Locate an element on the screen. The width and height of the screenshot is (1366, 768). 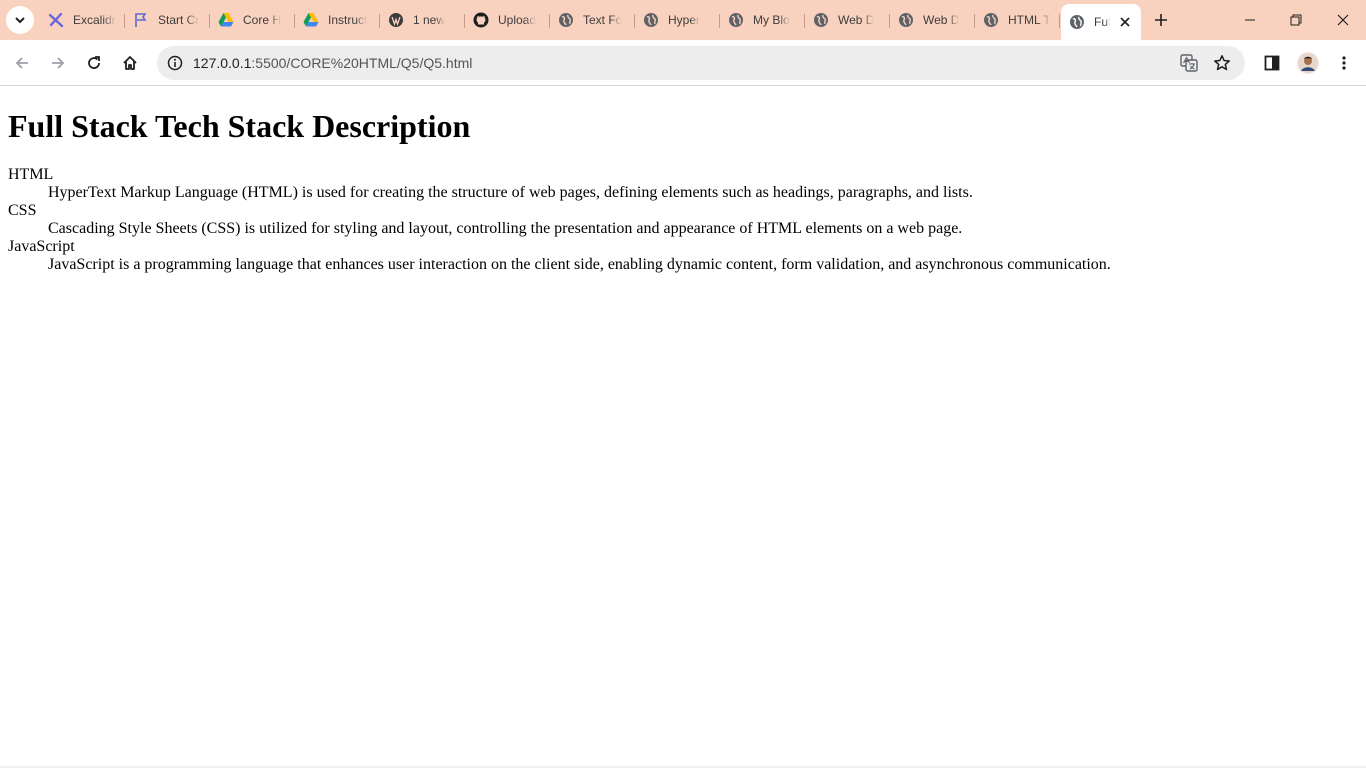
plus-icon is located at coordinates (1161, 20).